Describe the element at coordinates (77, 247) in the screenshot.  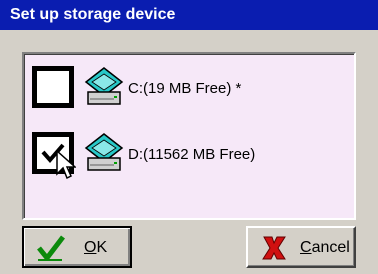
I see `ok-button: OK` at that location.